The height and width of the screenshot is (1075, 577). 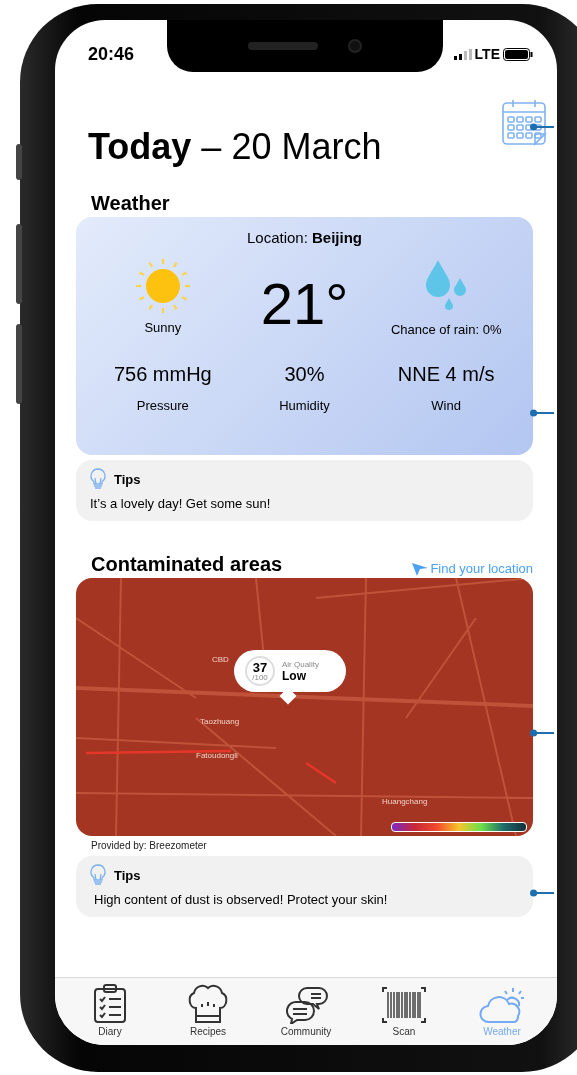 I want to click on section-heading: Contaminated areas, so click(x=187, y=564).